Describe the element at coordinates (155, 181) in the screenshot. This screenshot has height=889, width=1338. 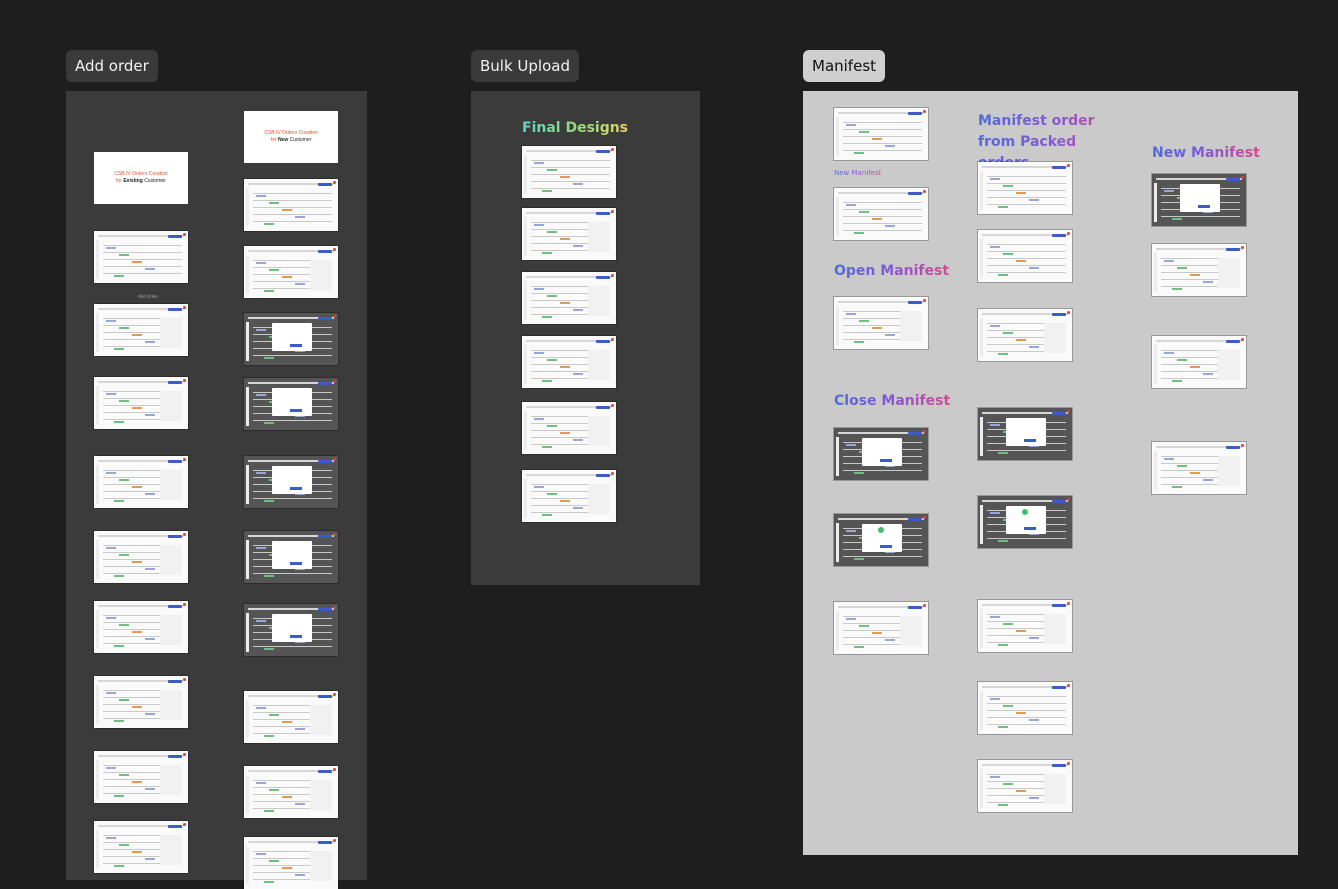
I see `cover-existing-rest: Customer` at that location.